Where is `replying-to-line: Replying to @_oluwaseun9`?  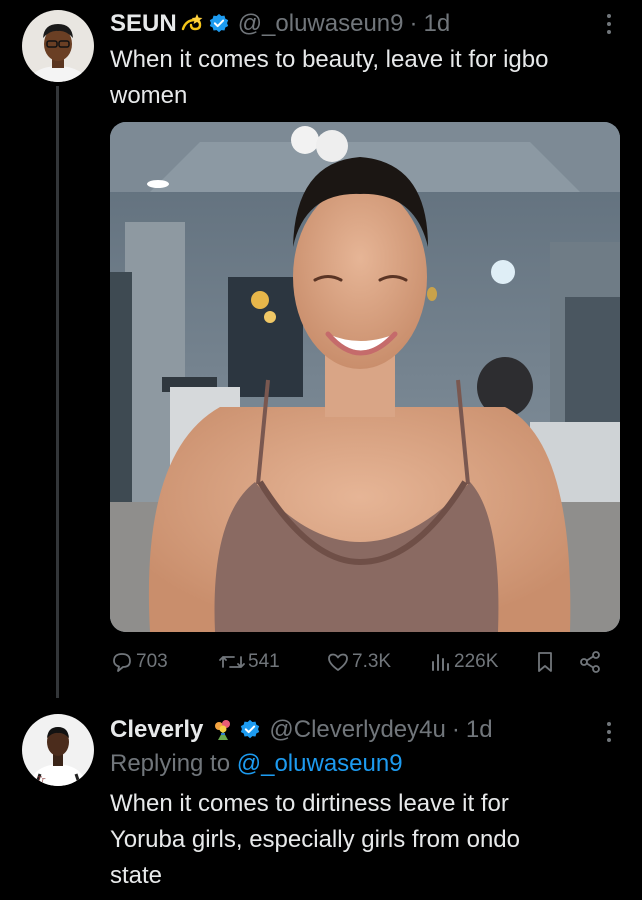 replying-to-line: Replying to @_oluwaseun9 is located at coordinates (256, 764).